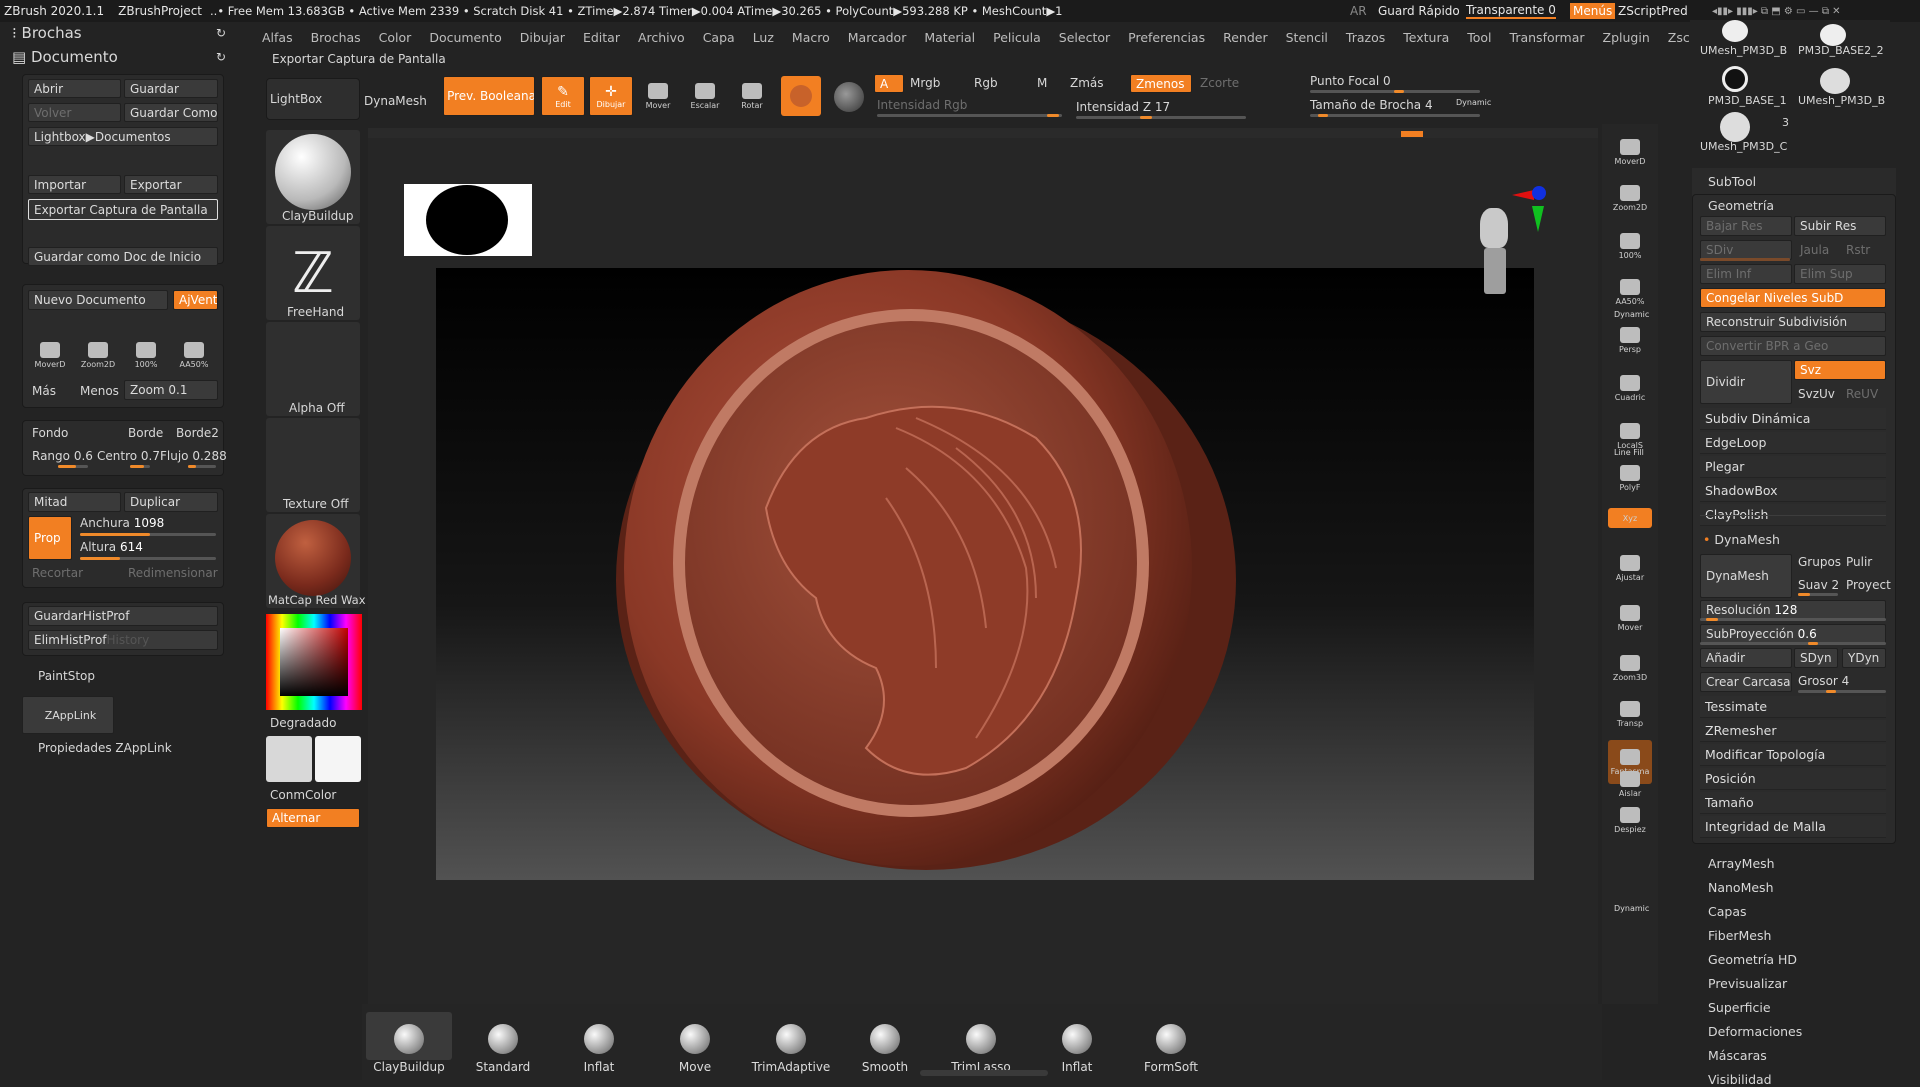 The width and height of the screenshot is (1920, 1087). What do you see at coordinates (171, 184) in the screenshot?
I see `export-button: Exportar` at bounding box center [171, 184].